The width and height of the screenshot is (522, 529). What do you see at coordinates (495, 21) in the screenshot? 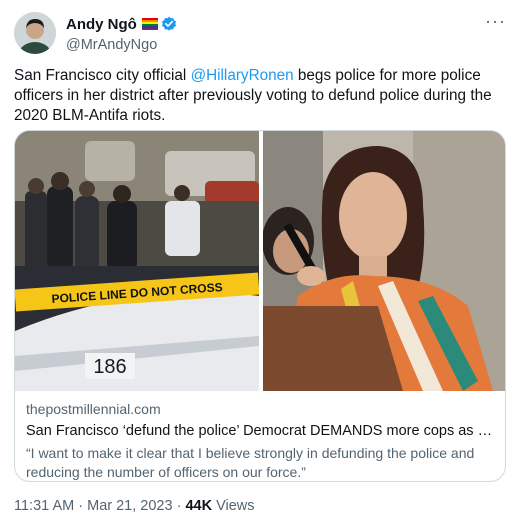
I see `more-options-icon: ···` at bounding box center [495, 21].